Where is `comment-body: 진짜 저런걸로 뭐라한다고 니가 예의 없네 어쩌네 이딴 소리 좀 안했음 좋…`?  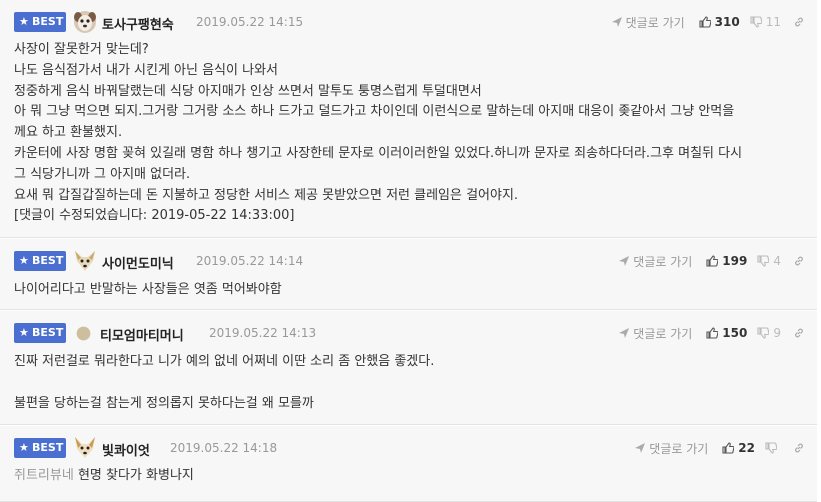
comment-body: 진짜 저런걸로 뭐라한다고 니가 예의 없네 어쩌네 이딴 소리 좀 안했음 좋… is located at coordinates (224, 382).